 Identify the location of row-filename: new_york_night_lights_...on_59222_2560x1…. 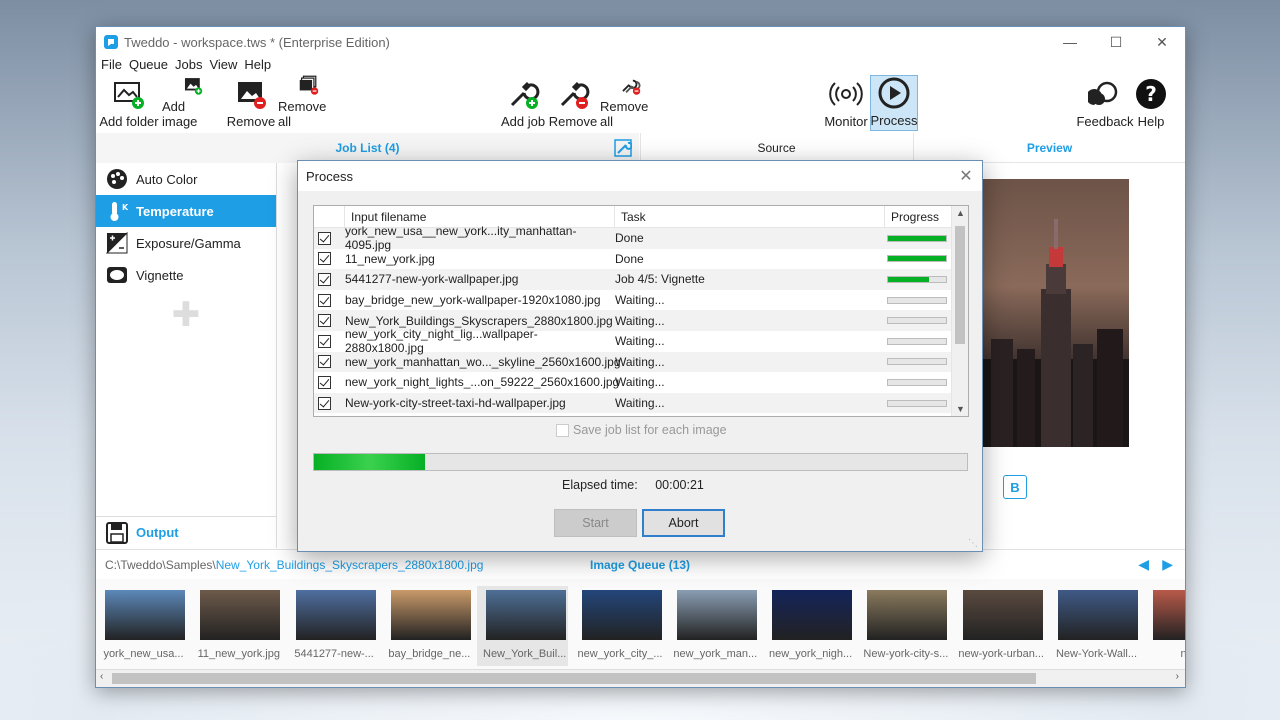
(482, 382).